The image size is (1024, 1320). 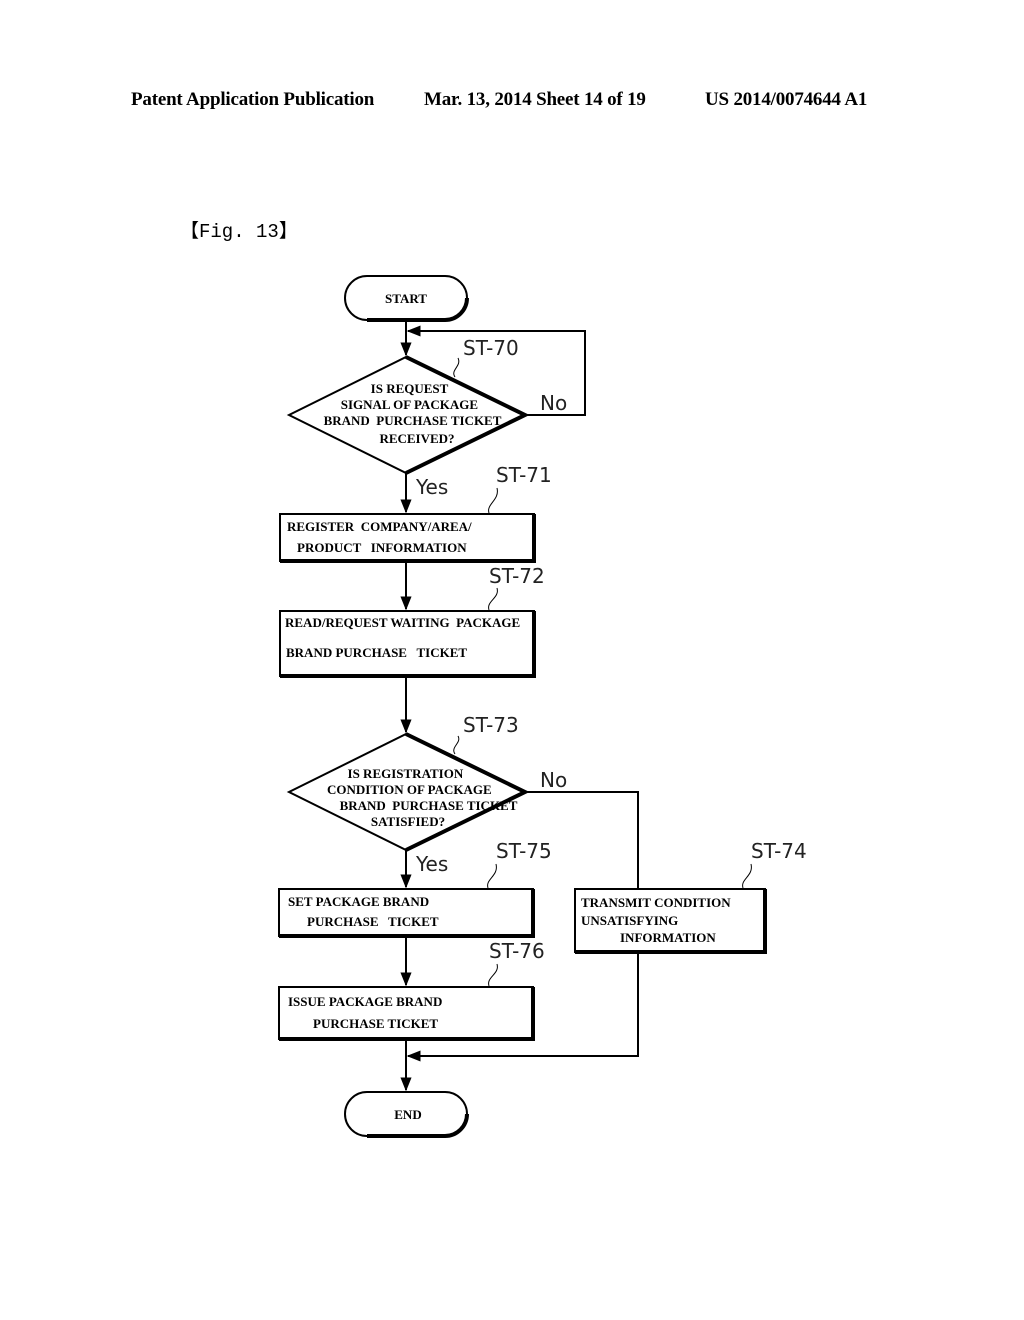 What do you see at coordinates (491, 725) in the screenshot?
I see `st73-ref: ST-73` at bounding box center [491, 725].